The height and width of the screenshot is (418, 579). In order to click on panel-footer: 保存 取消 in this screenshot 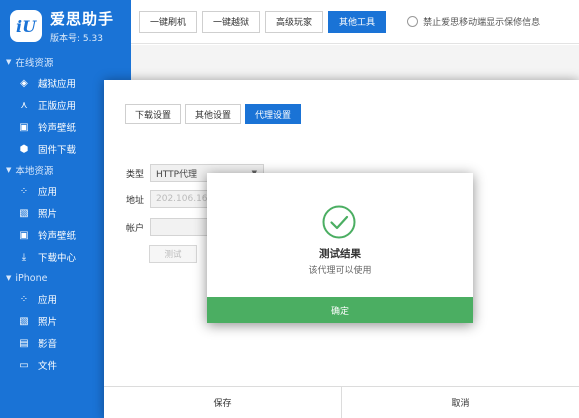, I will do `click(341, 402)`.